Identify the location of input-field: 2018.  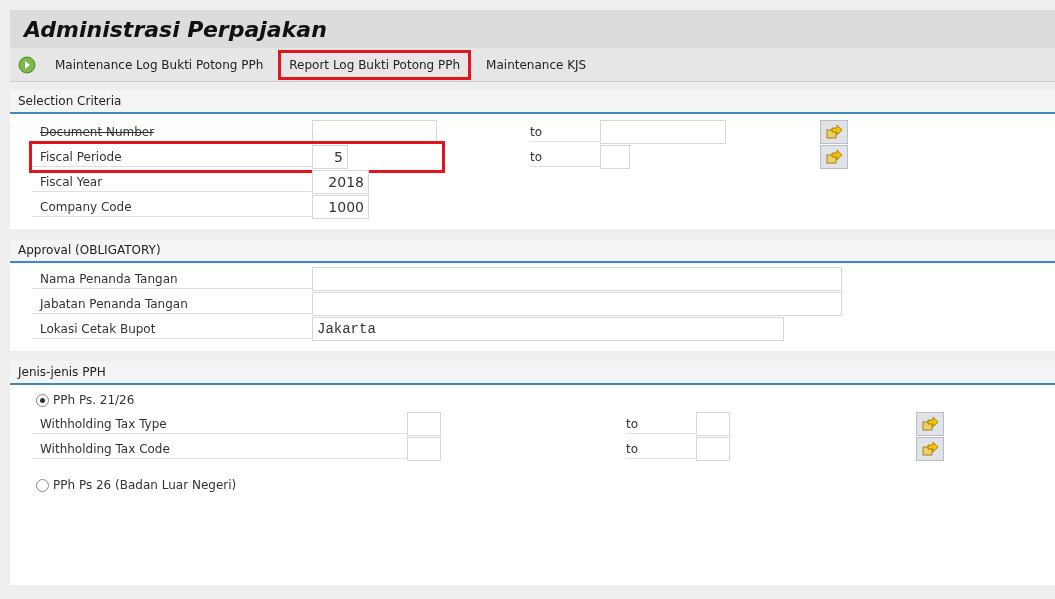
(340, 182).